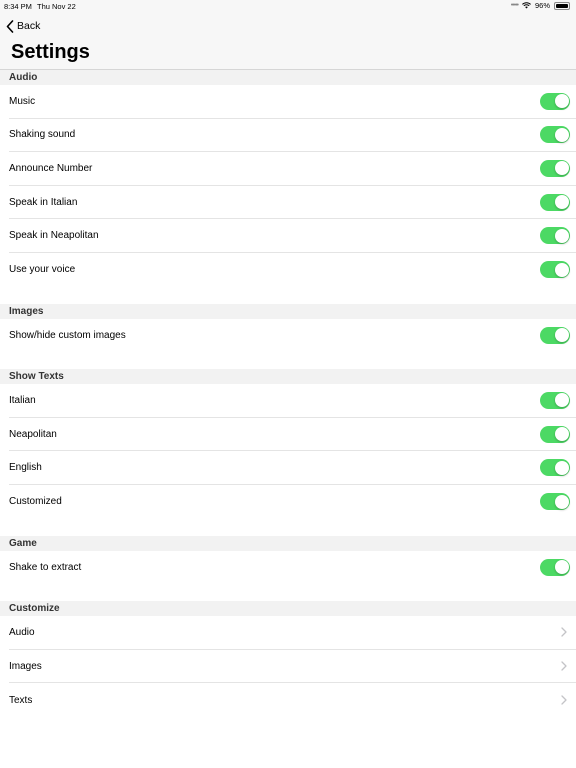 The width and height of the screenshot is (576, 768). Describe the element at coordinates (292, 667) in the screenshot. I see `customize-row-images: Images` at that location.